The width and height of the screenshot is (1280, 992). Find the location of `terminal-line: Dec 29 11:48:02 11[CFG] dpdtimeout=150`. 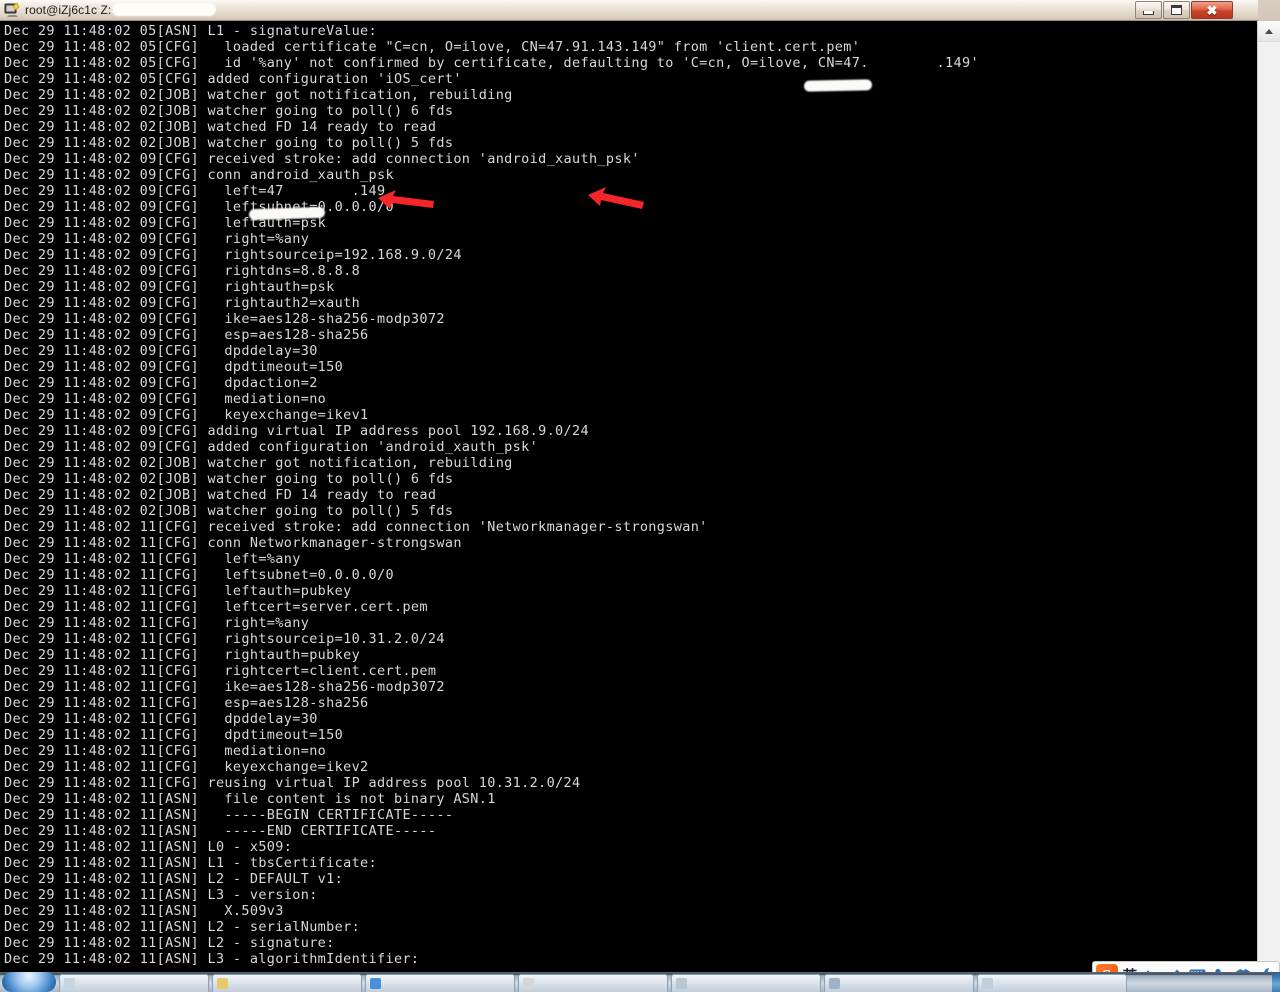

terminal-line: Dec 29 11:48:02 11[CFG] dpdtimeout=150 is located at coordinates (174, 735).